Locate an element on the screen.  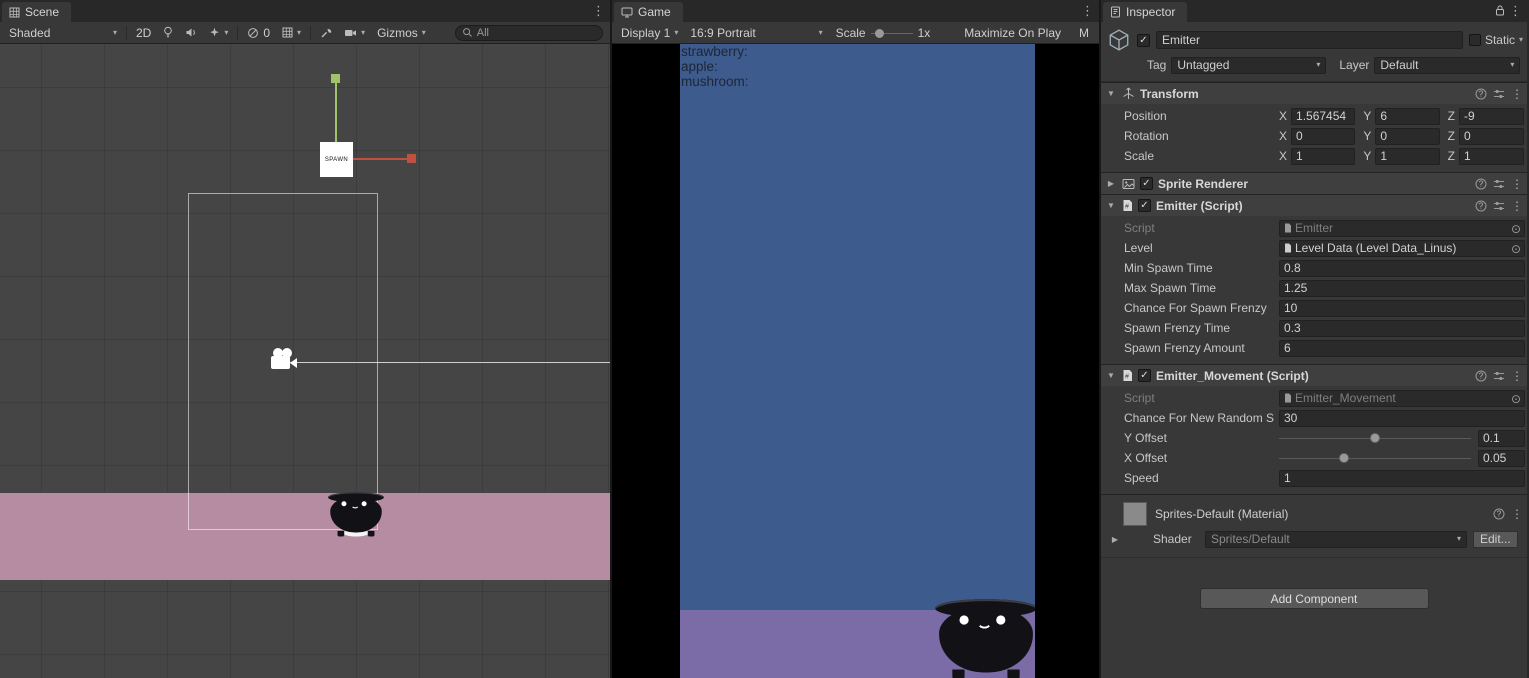
inspector-lock-icon is located at coordinates (1500, 10).